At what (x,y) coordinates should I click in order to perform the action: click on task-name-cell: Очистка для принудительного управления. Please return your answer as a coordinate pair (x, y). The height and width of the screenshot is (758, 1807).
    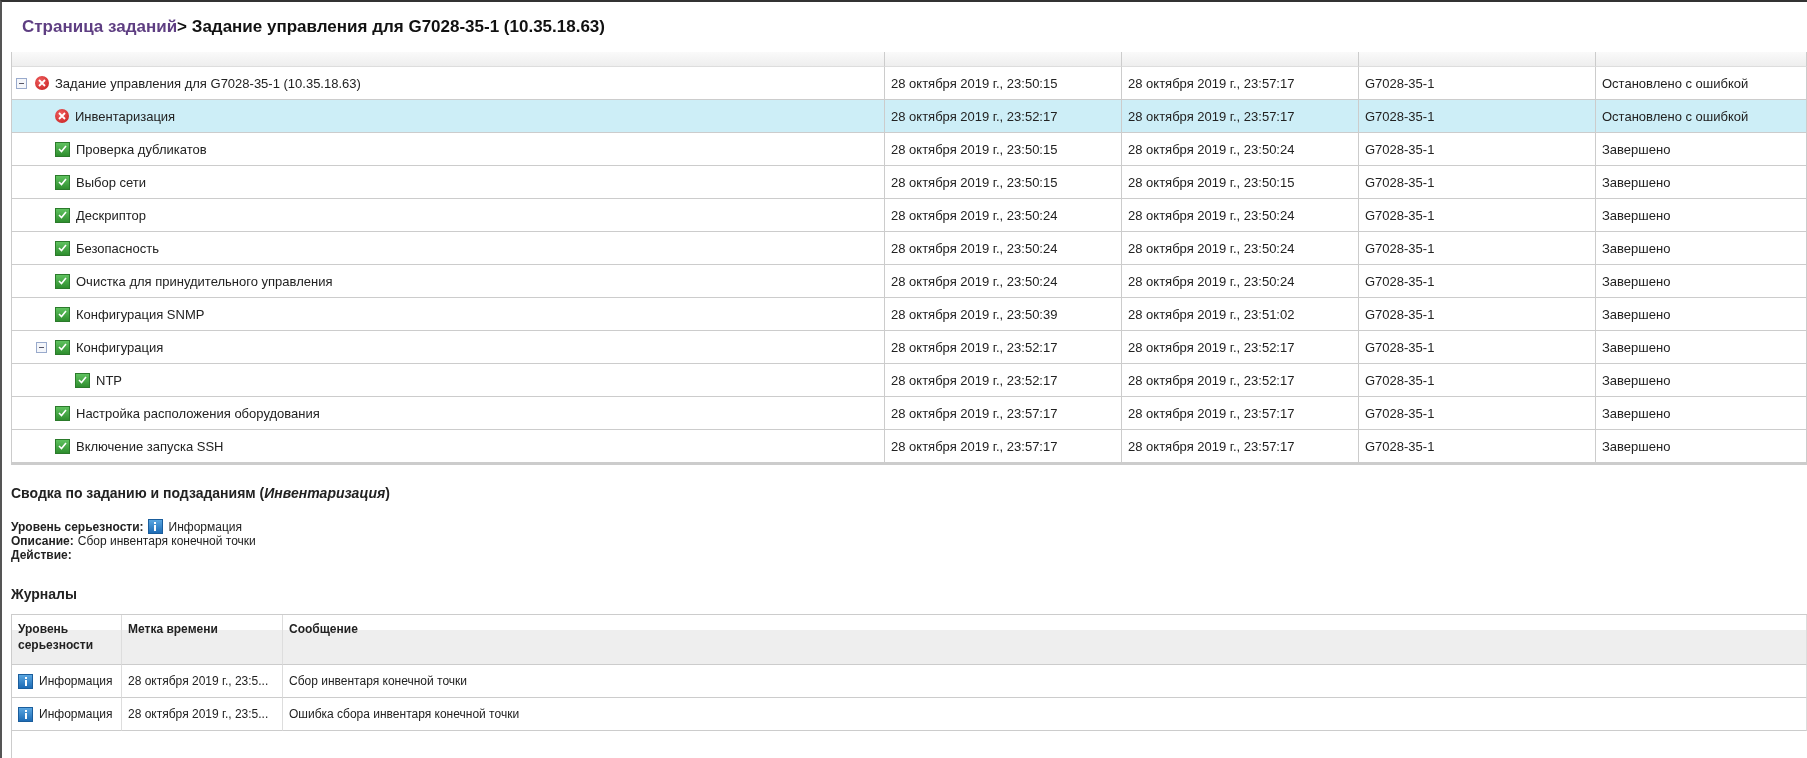
    Looking at the image, I should click on (448, 281).